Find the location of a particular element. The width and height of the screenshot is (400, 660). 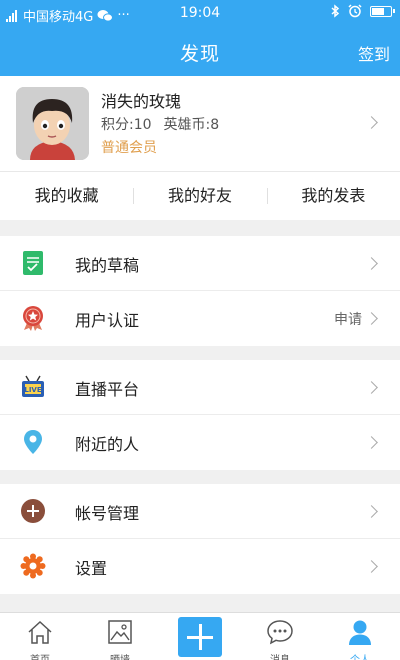

profile-name: 消失的玫瑰 is located at coordinates (141, 101).